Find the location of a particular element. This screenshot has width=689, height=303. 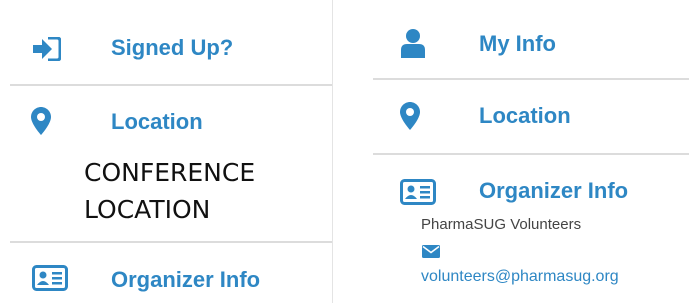

menu-label-location-right: Location is located at coordinates (525, 115).